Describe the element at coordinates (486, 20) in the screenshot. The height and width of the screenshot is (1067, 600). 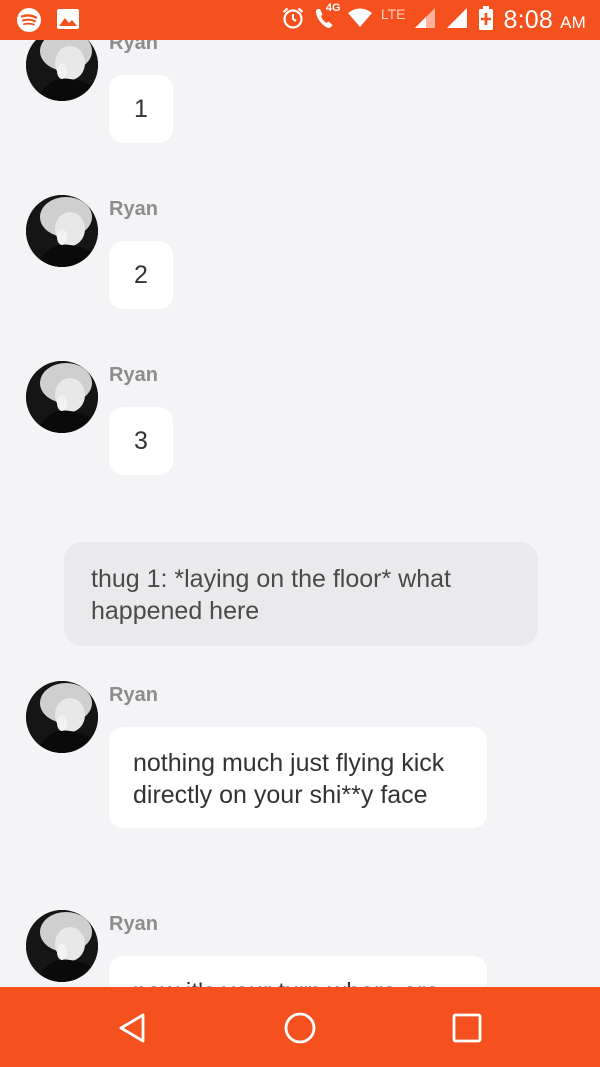
I see `battery-charging-icon` at that location.